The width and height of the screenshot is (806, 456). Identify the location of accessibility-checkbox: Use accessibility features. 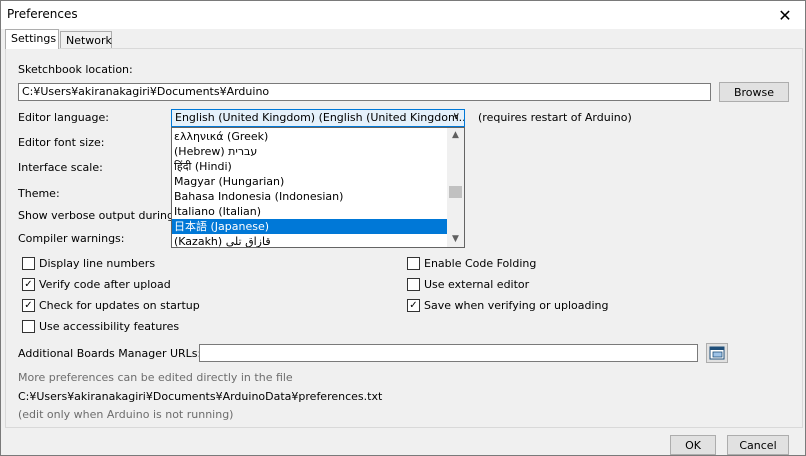
(100, 326).